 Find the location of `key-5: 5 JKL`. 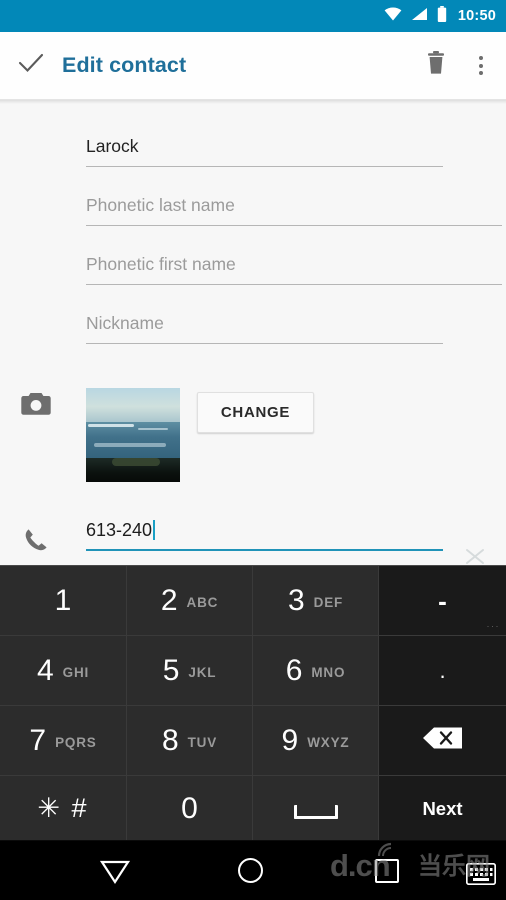

key-5: 5 JKL is located at coordinates (190, 671).